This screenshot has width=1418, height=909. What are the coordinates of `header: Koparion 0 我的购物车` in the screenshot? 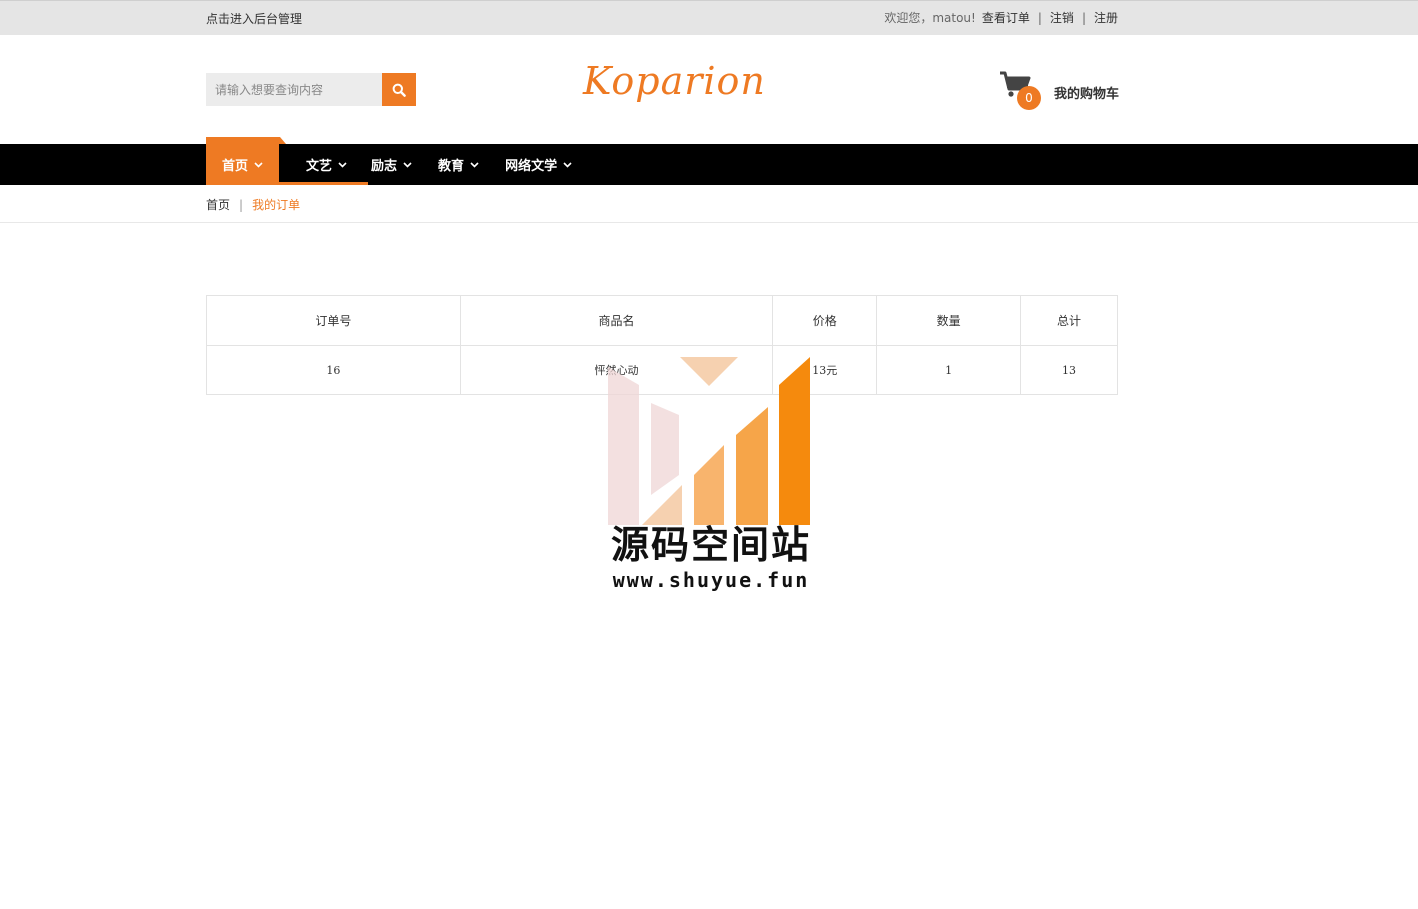 It's located at (709, 89).